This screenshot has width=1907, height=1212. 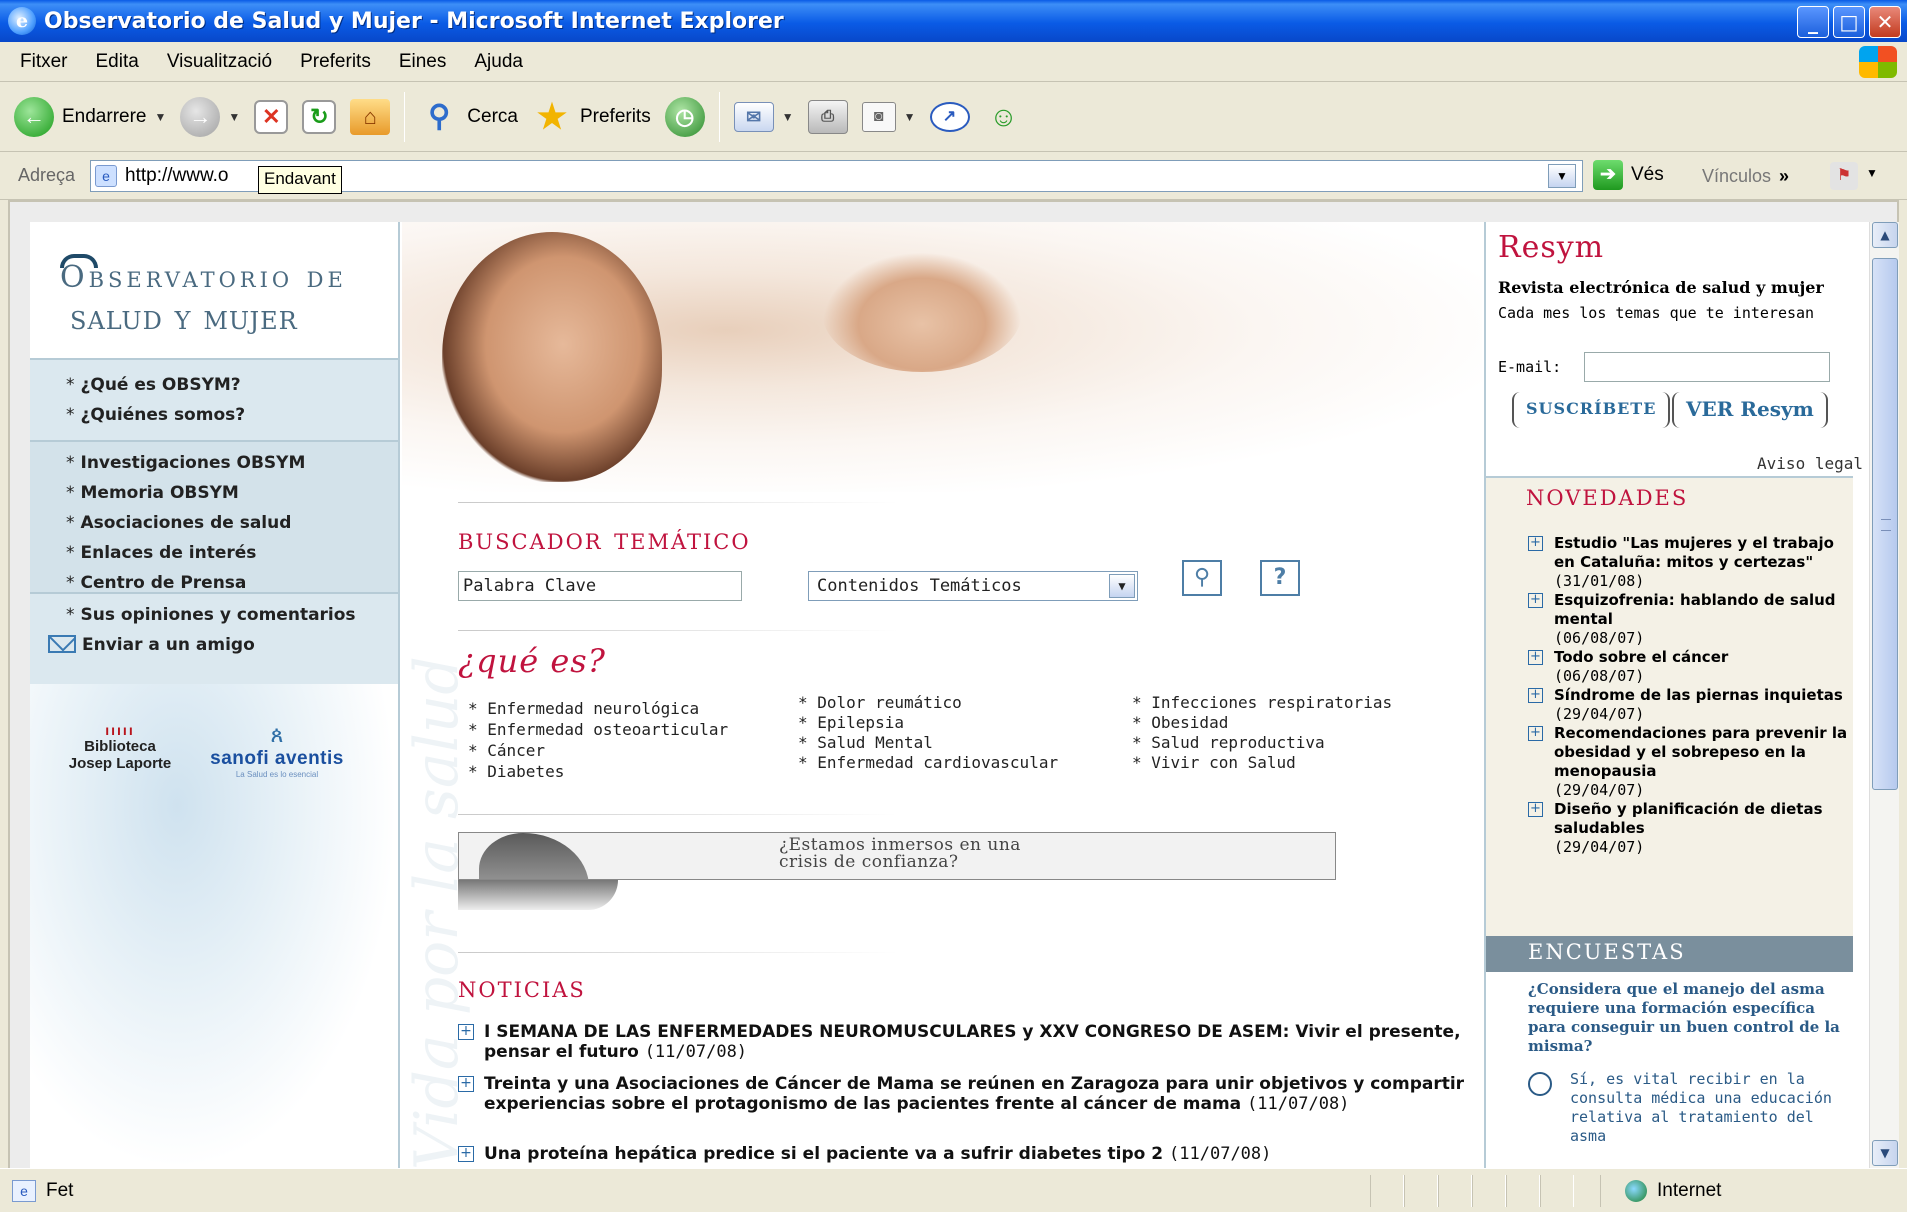 I want to click on edit-button: ◙ ▼, so click(x=888, y=116).